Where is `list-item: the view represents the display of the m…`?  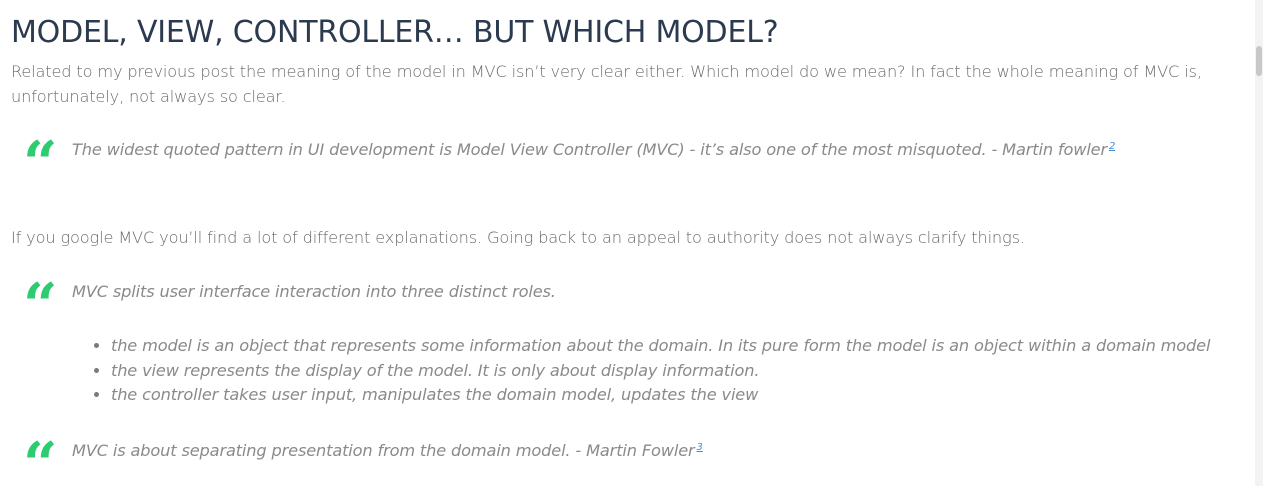 list-item: the view represents the display of the m… is located at coordinates (660, 371).